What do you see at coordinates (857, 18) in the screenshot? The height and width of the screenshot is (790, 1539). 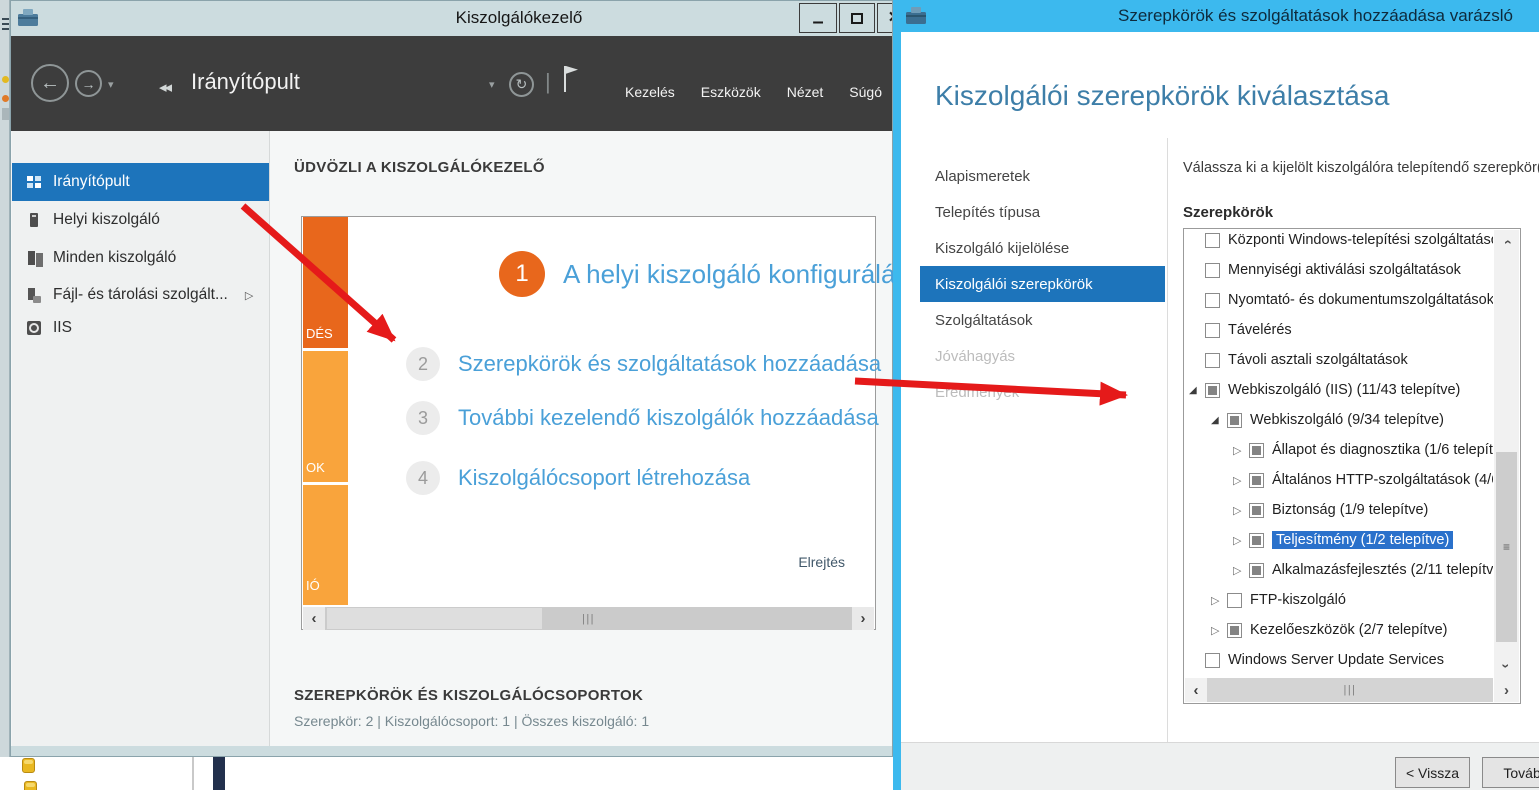 I see `maximize-button` at bounding box center [857, 18].